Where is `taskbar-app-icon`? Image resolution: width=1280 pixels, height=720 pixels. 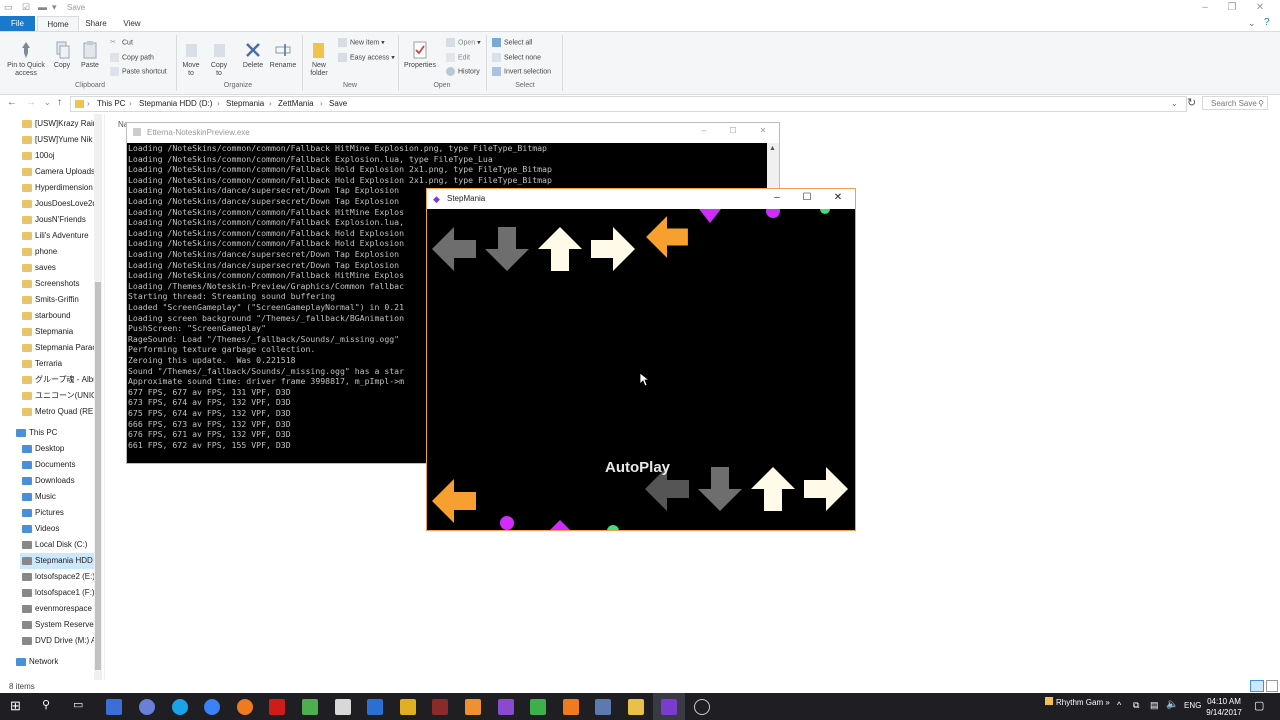
taskbar-app-icon is located at coordinates (114, 707).